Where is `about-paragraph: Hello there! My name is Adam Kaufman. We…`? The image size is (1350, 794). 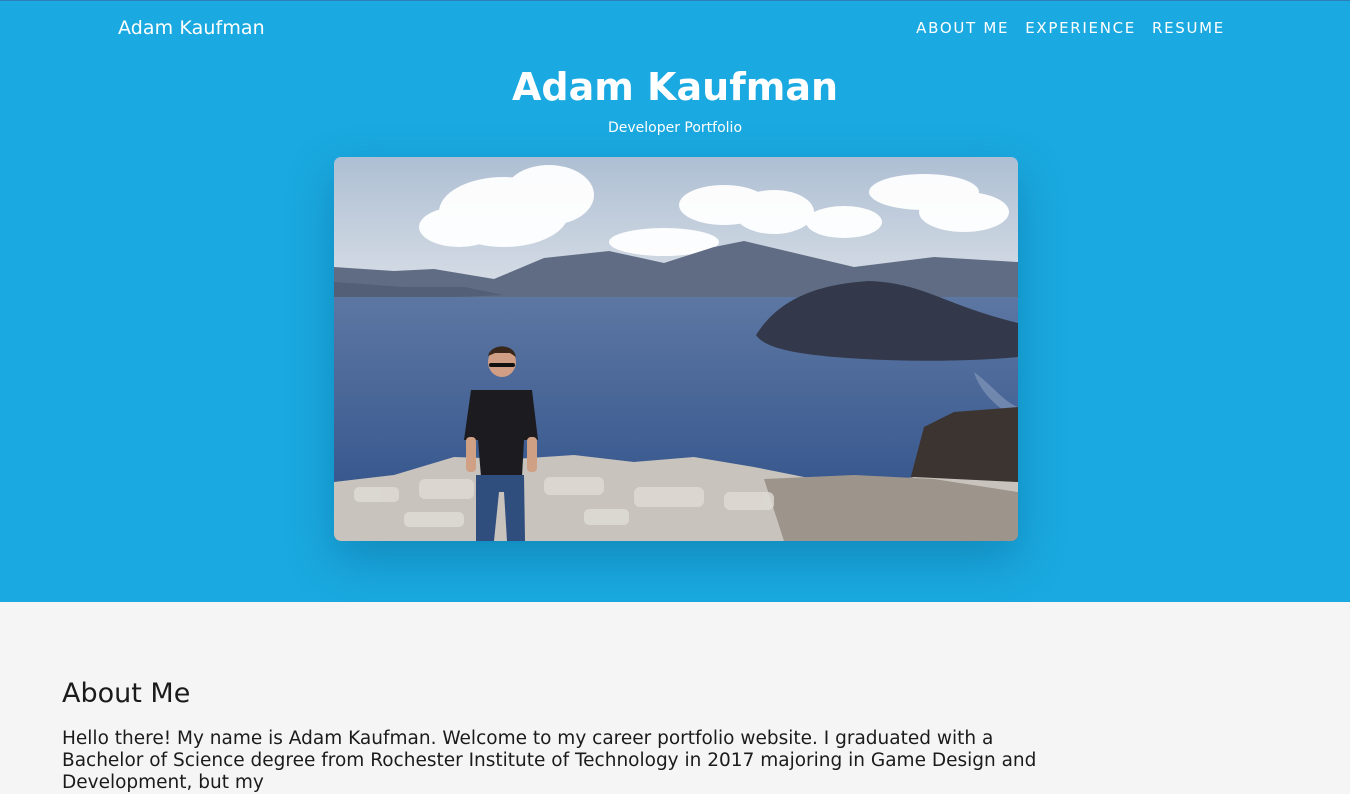
about-paragraph: Hello there! My name is Adam Kaufman. We… is located at coordinates (549, 760).